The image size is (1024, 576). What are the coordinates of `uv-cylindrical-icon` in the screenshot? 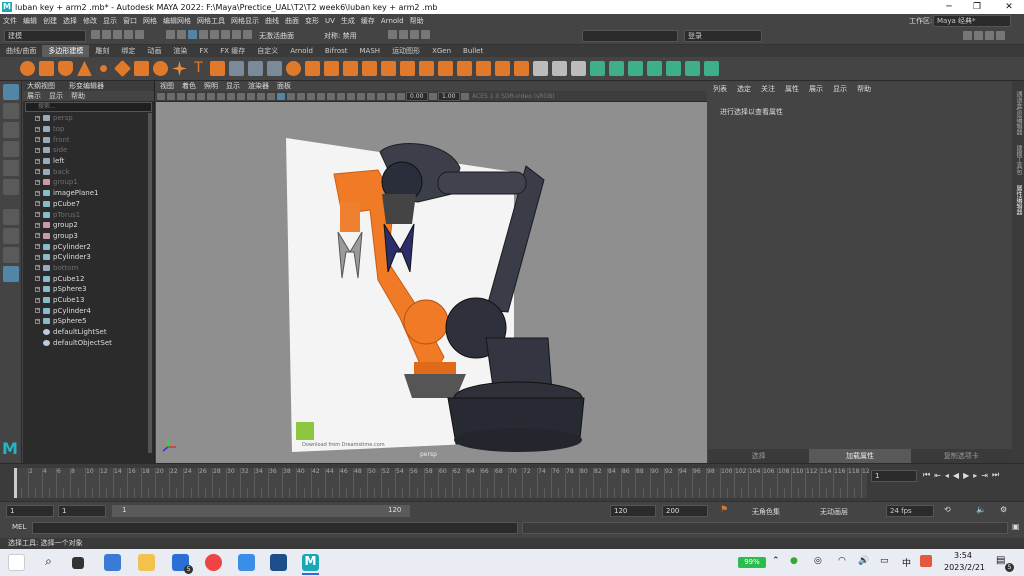 It's located at (635, 68).